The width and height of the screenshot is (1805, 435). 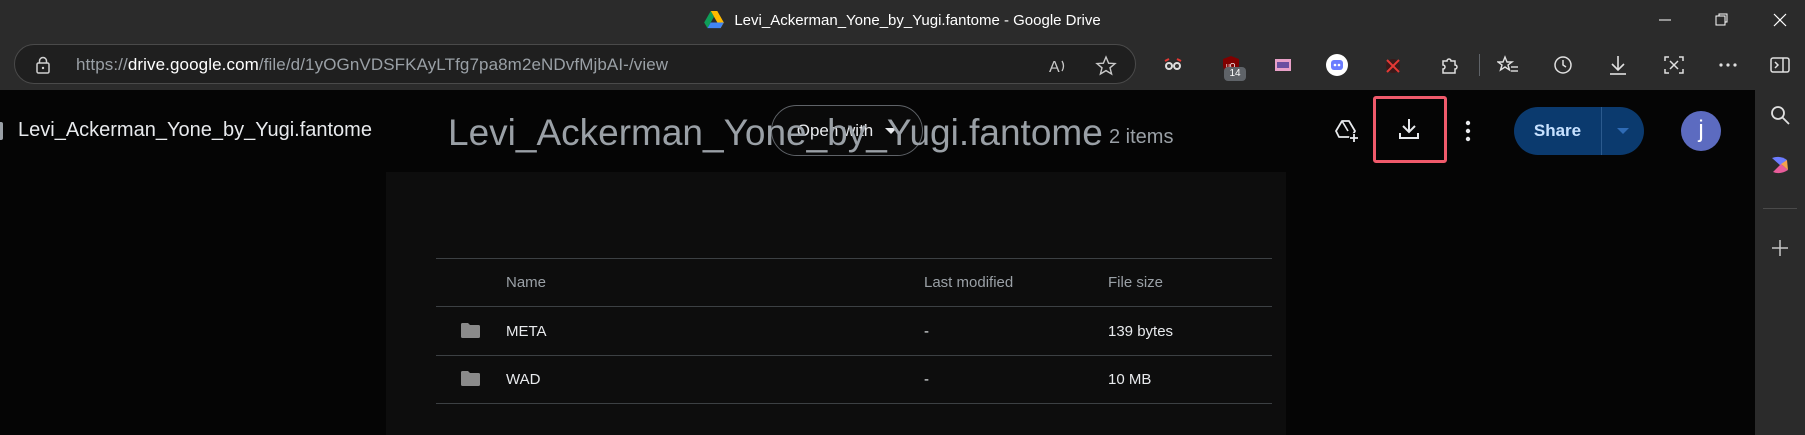 I want to click on toolbar-separator, so click(x=1479, y=65).